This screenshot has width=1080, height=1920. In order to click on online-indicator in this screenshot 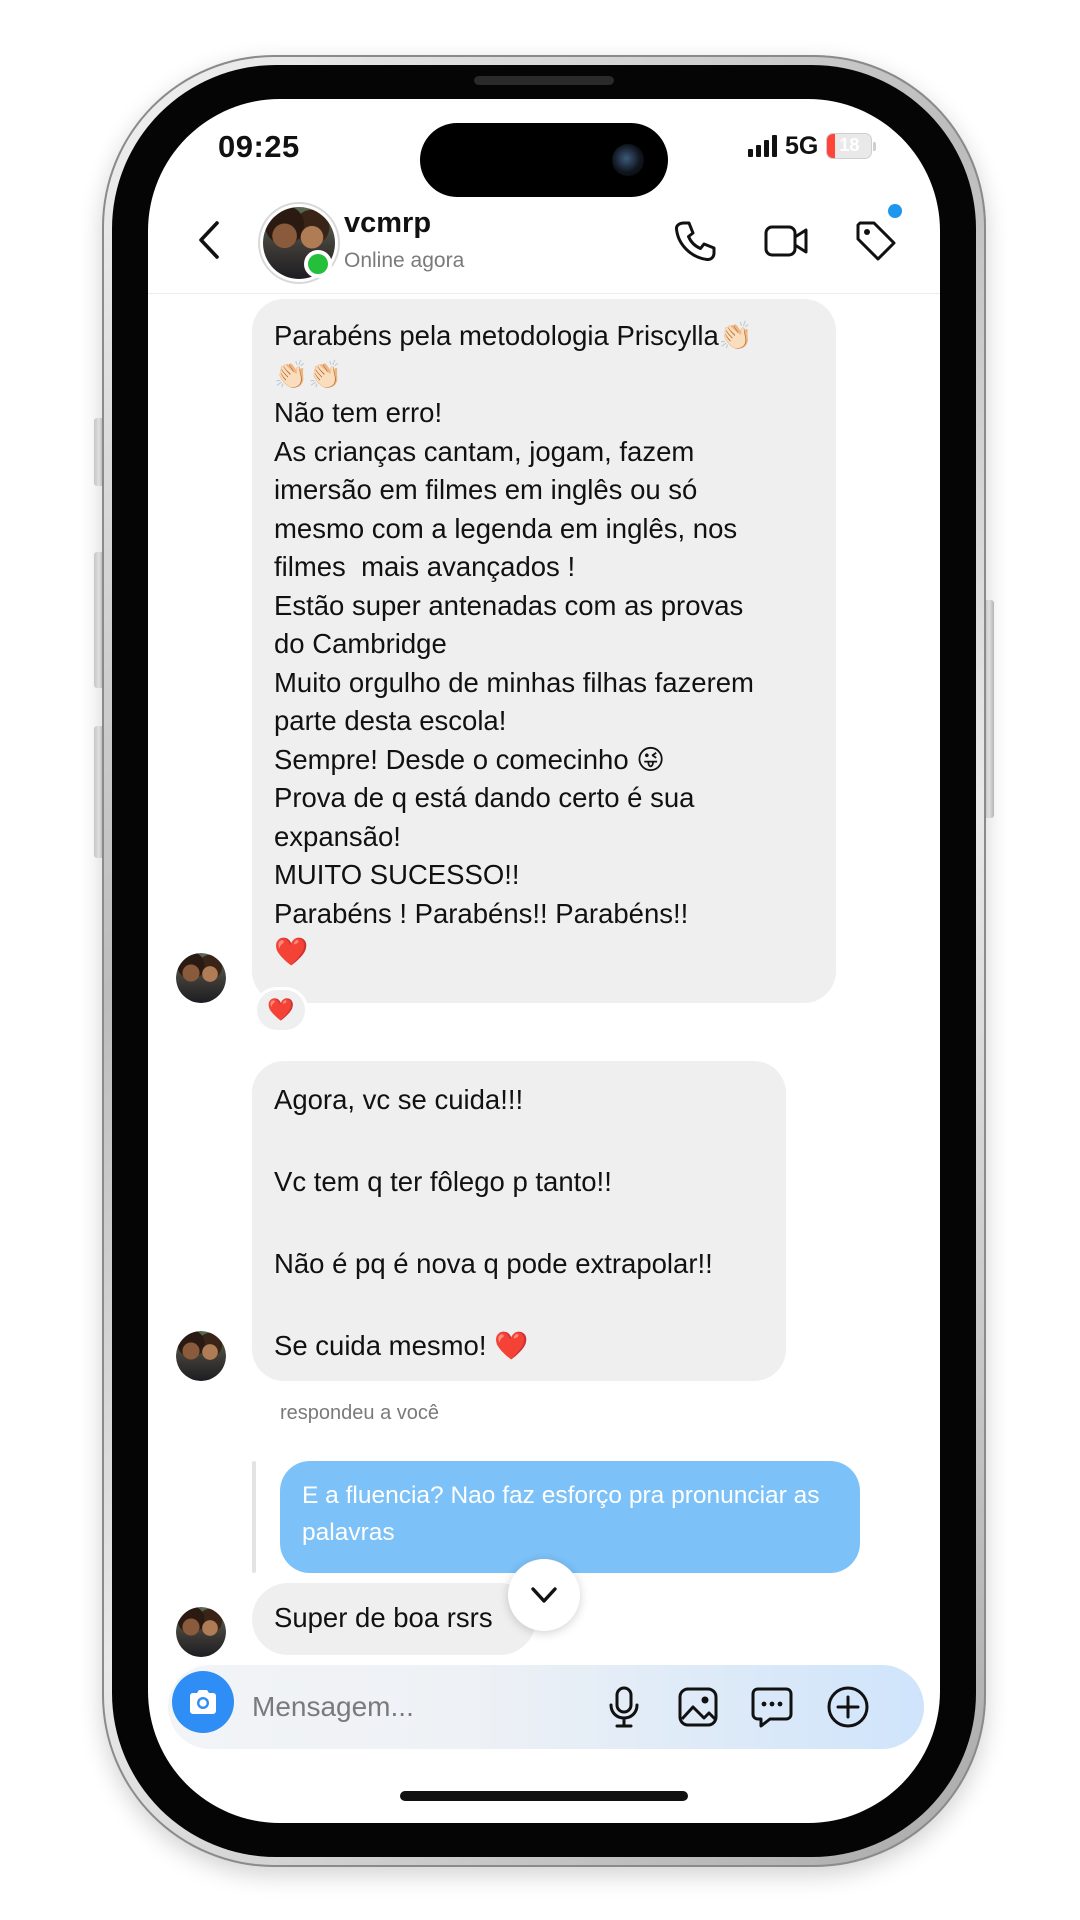, I will do `click(318, 264)`.